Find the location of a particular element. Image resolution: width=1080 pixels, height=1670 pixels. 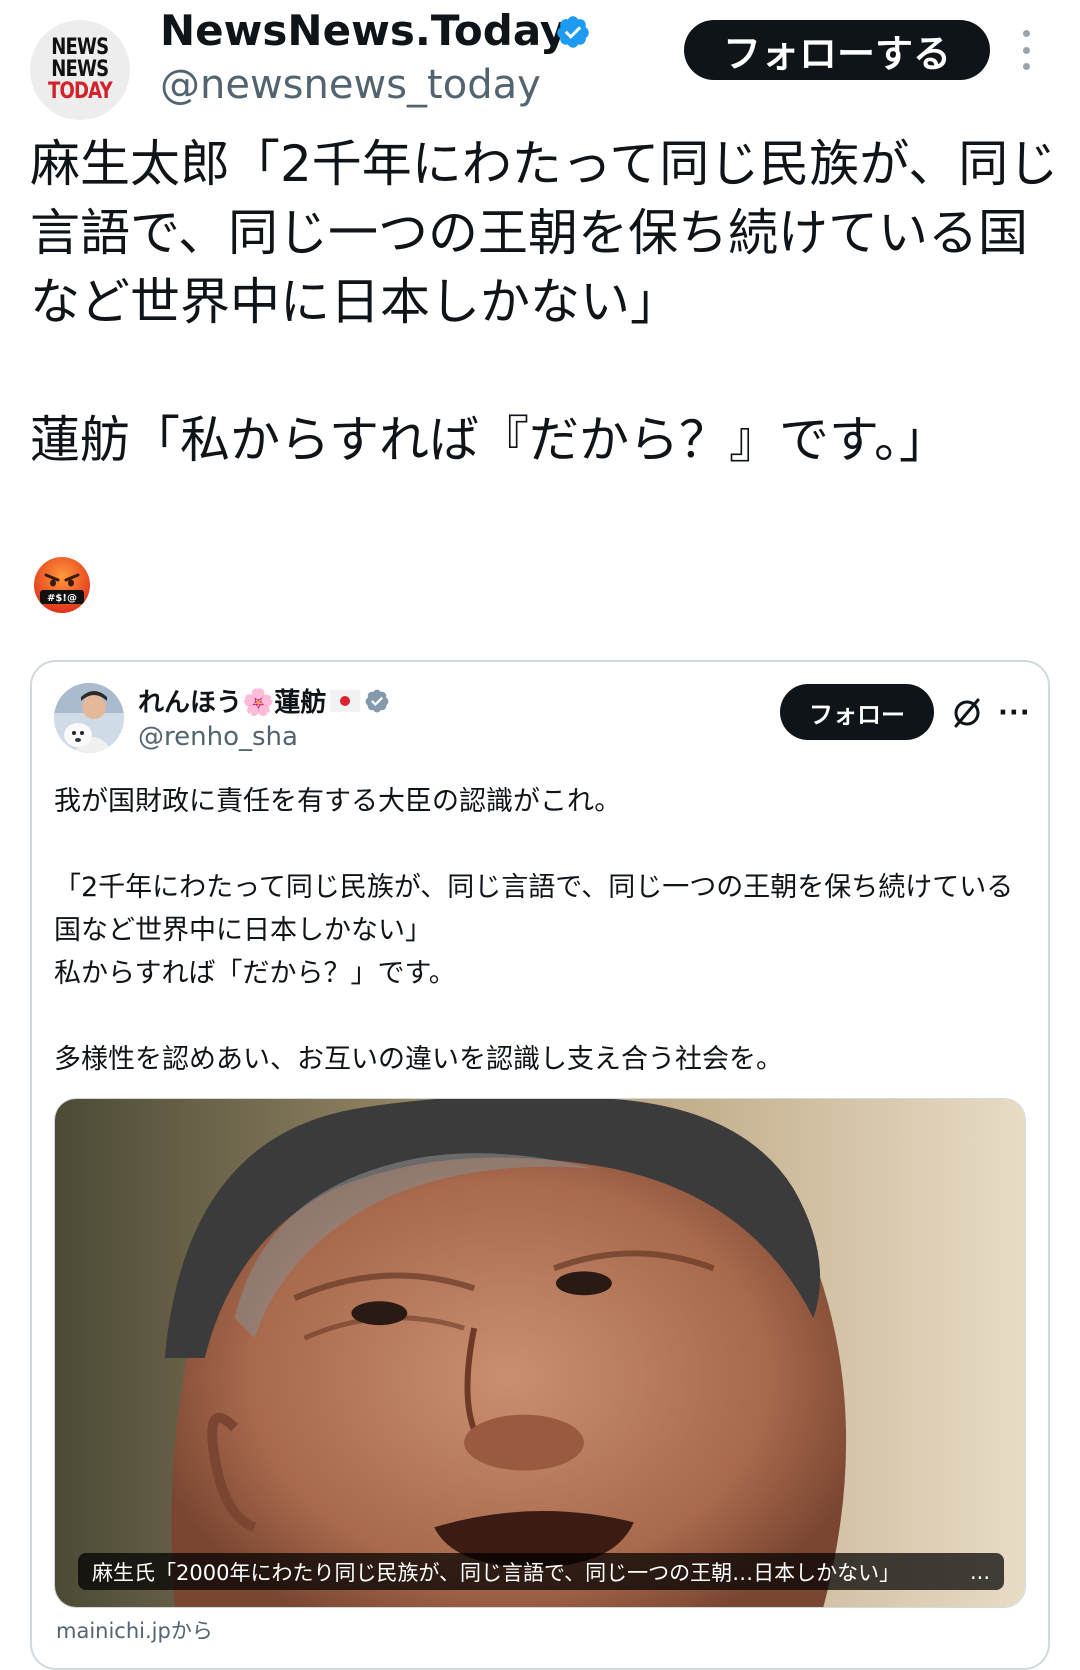

account-avatar: NEWS NEWS TODAY is located at coordinates (80, 70).